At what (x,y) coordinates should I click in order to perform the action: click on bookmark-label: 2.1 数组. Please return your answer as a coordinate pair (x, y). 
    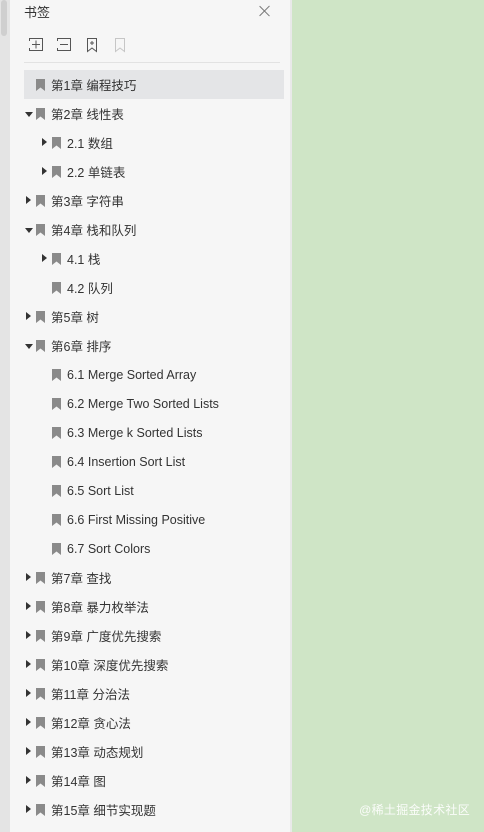
    Looking at the image, I should click on (90, 144).